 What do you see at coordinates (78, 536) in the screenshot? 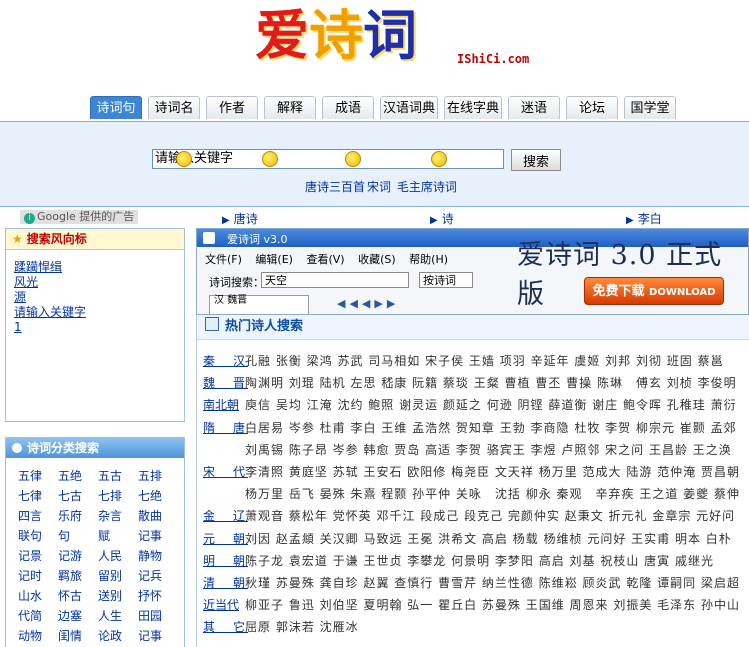
I see `category-item: 句` at bounding box center [78, 536].